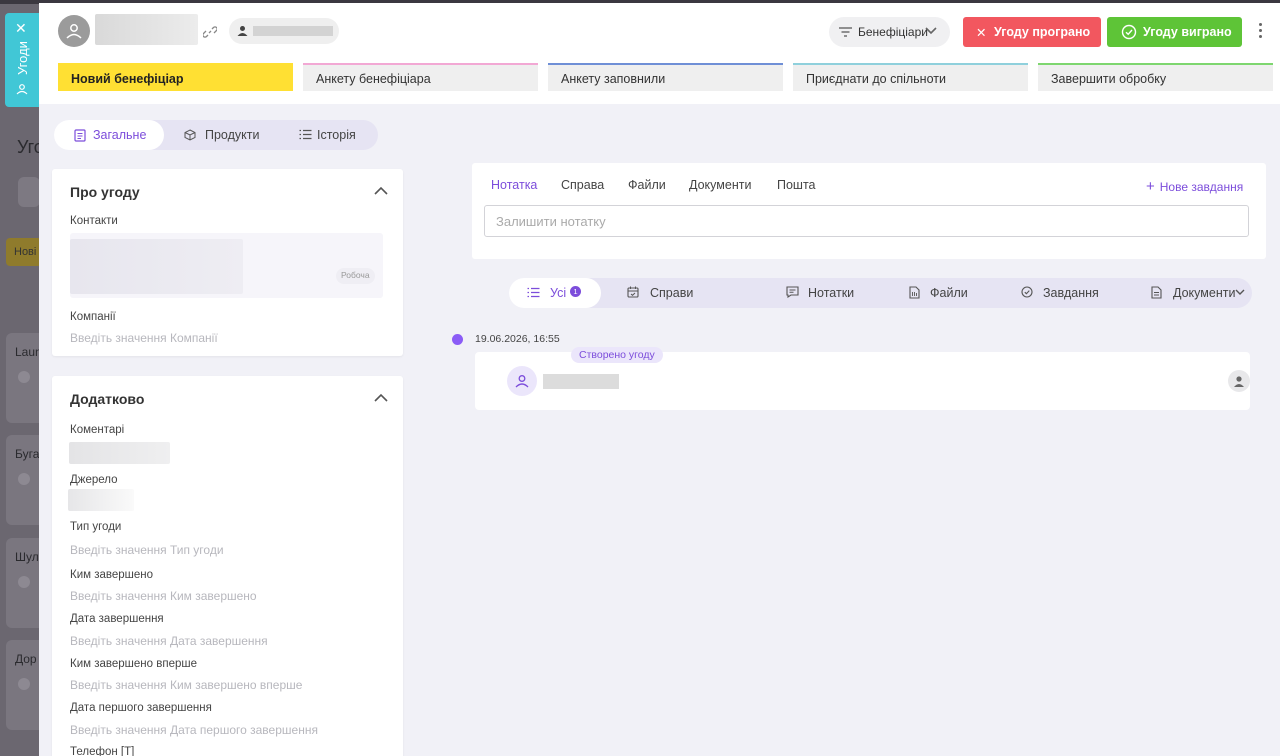 The width and height of the screenshot is (1280, 756). I want to click on first-completed-by-label: Ким завершено вперше, so click(133, 664).